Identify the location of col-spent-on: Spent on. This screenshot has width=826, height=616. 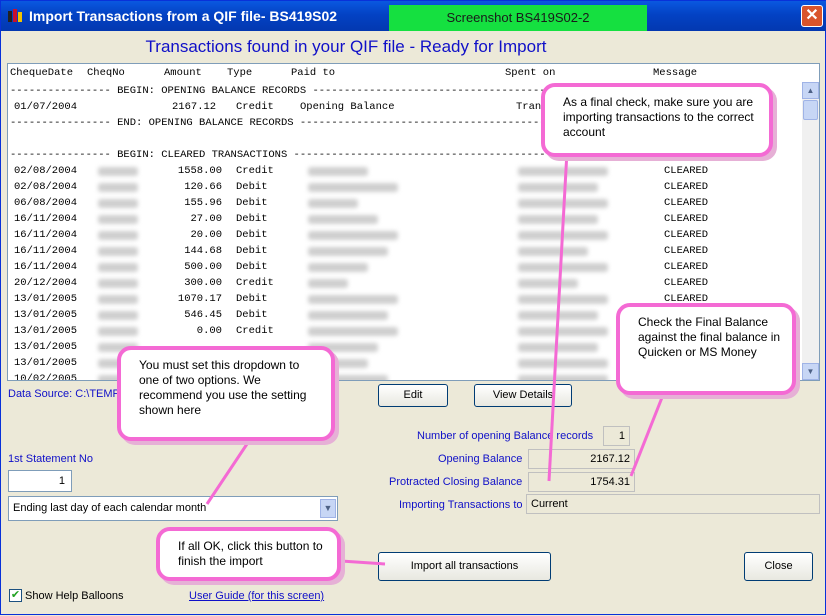
(530, 73).